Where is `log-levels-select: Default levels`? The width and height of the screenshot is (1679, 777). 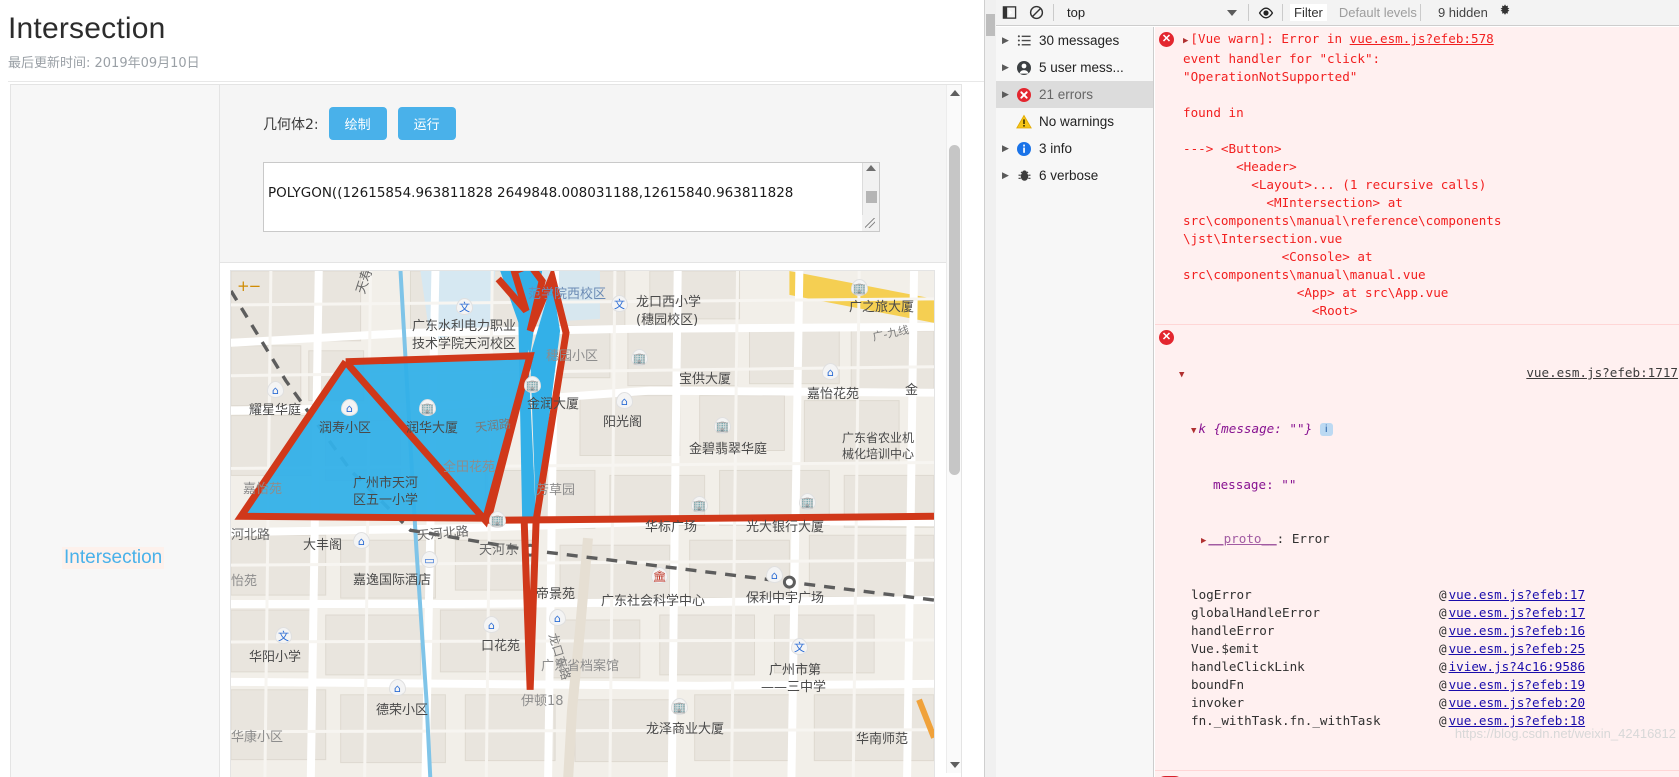 log-levels-select: Default levels is located at coordinates (1378, 12).